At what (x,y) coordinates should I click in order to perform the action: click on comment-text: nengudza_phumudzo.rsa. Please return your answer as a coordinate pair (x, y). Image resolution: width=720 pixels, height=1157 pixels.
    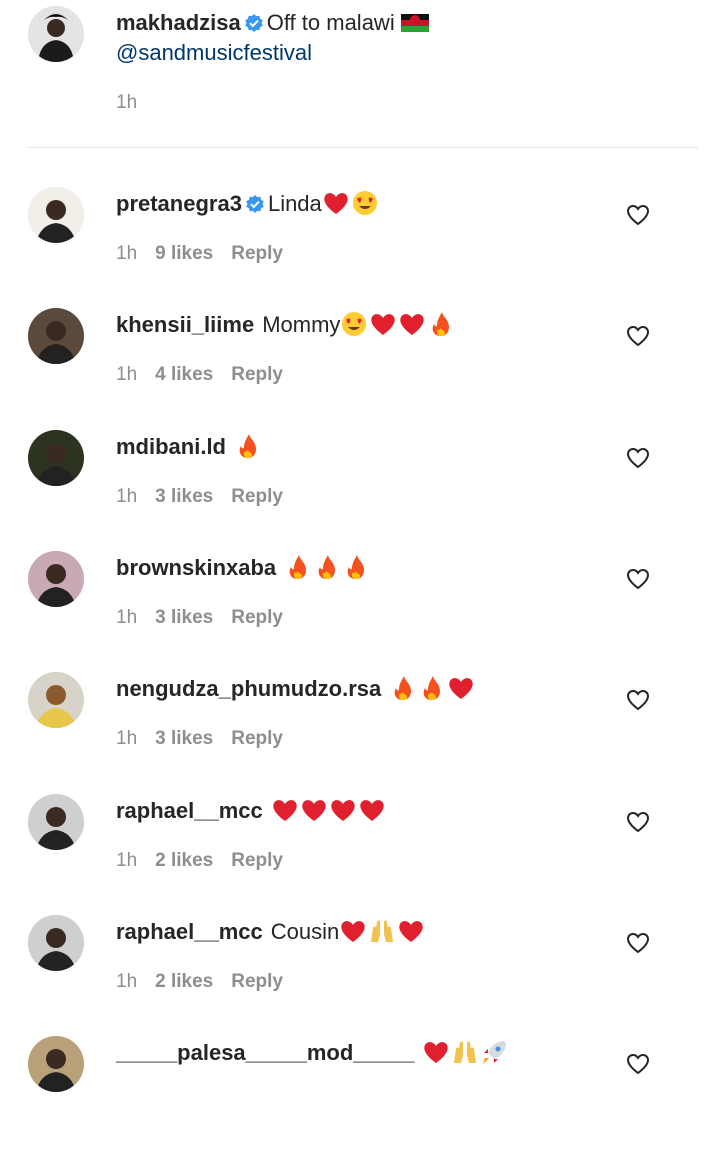
    Looking at the image, I should click on (296, 689).